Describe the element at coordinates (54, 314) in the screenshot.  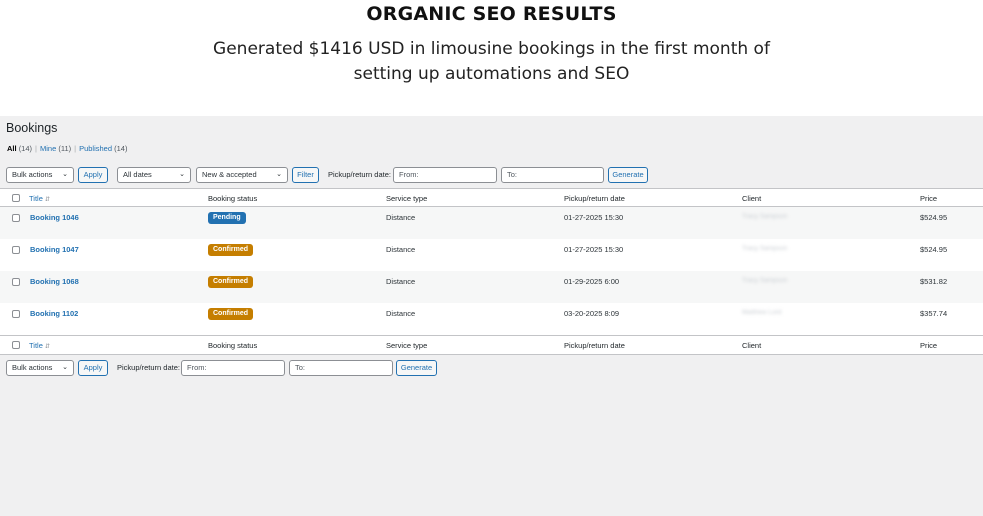
I see `booking-title-link: Booking 1102` at that location.